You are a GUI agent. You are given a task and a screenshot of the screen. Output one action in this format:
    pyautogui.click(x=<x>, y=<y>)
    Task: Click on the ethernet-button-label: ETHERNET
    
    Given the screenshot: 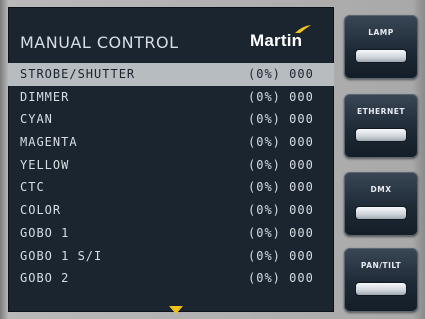 What is the action you would take?
    pyautogui.click(x=381, y=111)
    